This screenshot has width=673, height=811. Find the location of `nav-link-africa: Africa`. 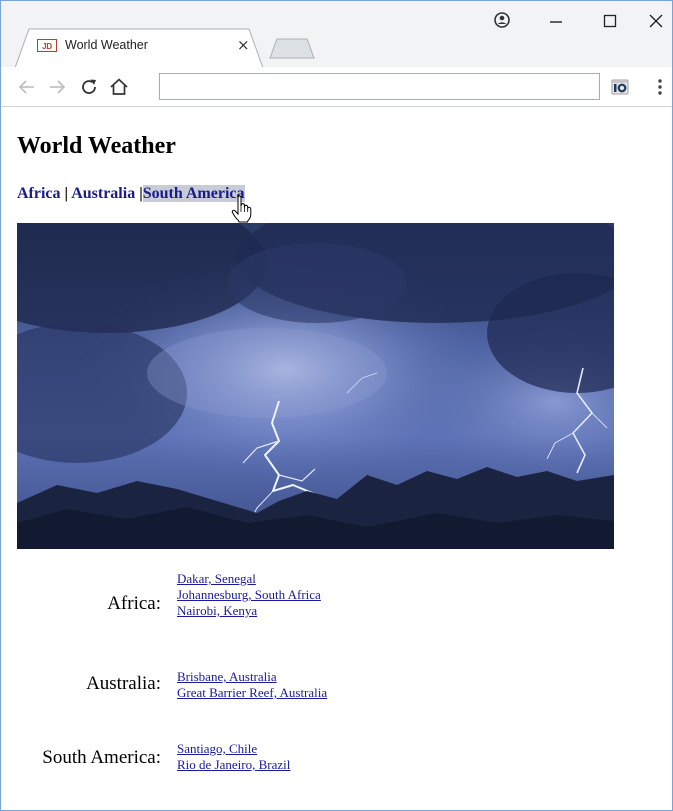

nav-link-africa: Africa is located at coordinates (39, 193).